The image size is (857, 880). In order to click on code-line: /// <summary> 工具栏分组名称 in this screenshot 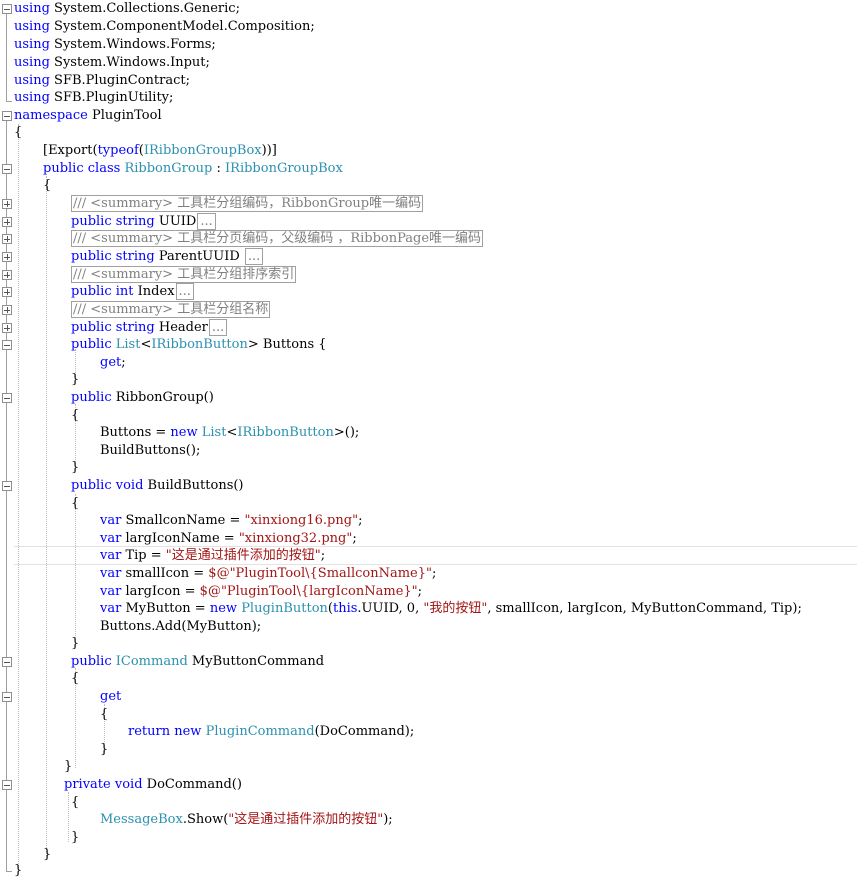, I will do `click(428, 310)`.